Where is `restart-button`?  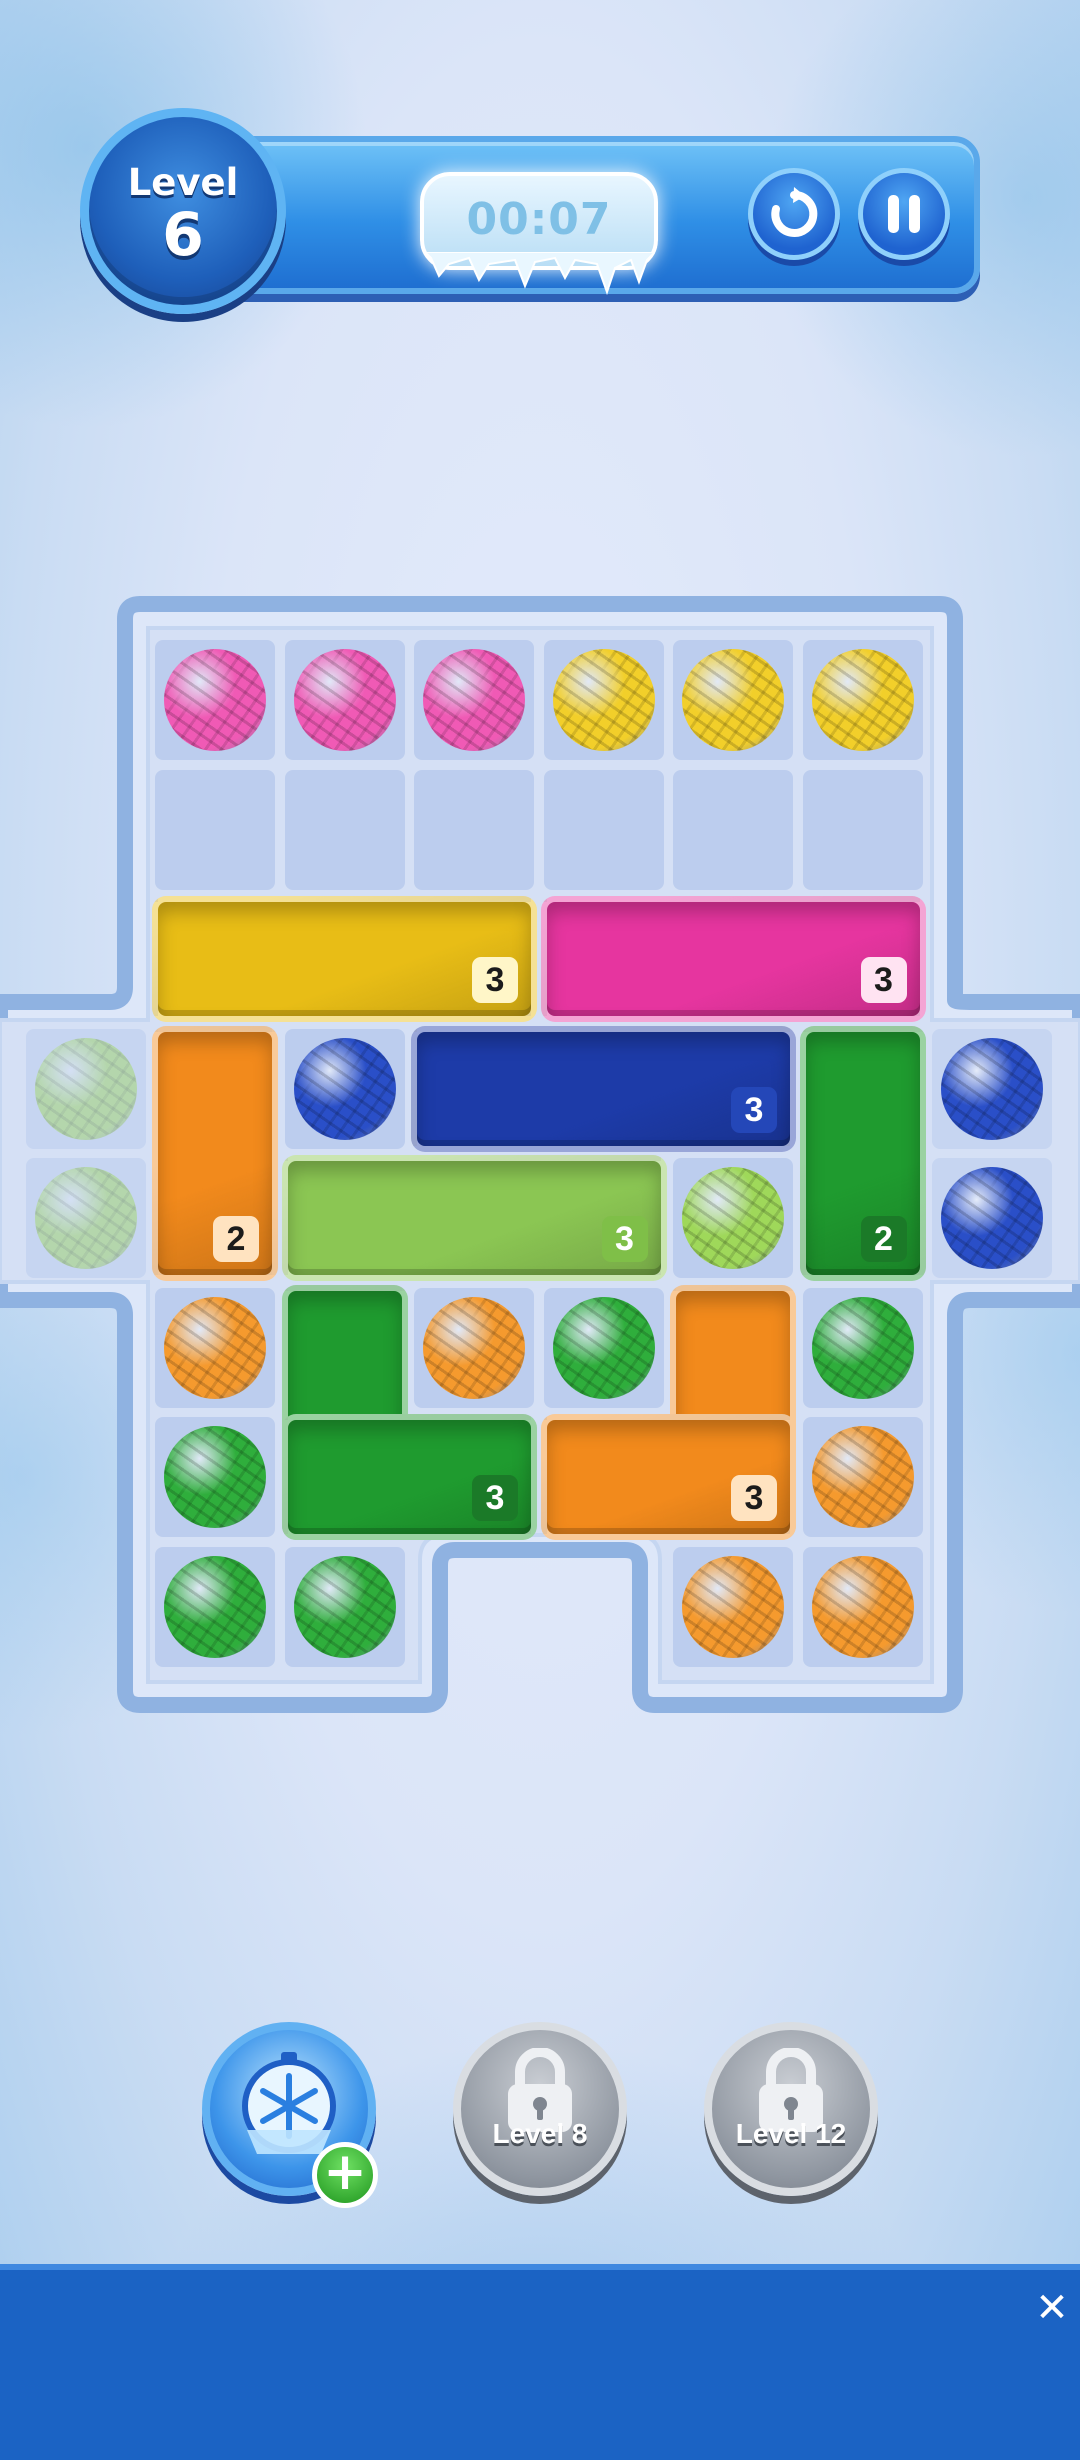 restart-button is located at coordinates (794, 214).